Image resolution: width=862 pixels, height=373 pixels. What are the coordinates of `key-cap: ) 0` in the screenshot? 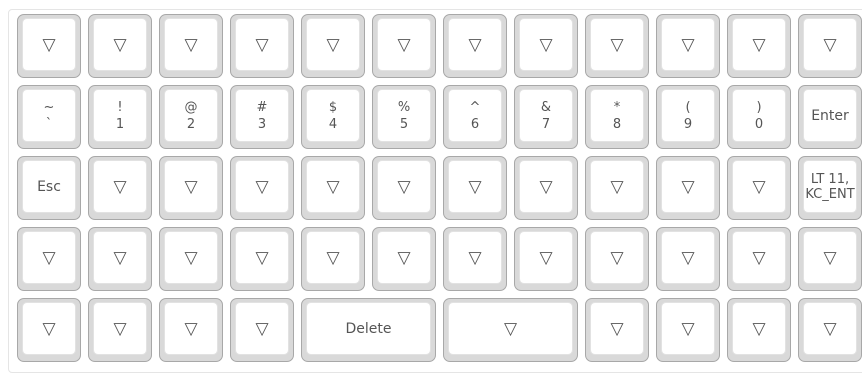 It's located at (759, 115).